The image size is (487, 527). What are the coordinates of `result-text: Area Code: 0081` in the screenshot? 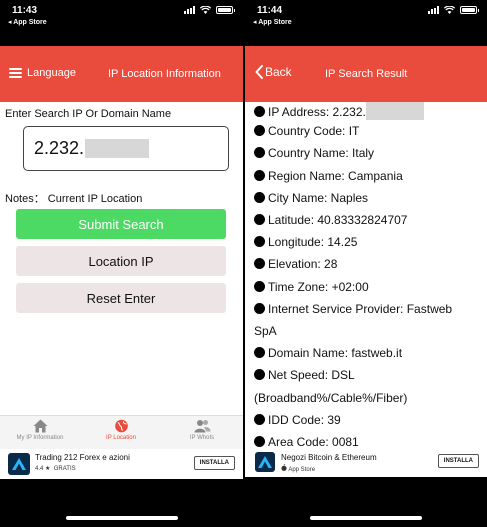 It's located at (313, 441).